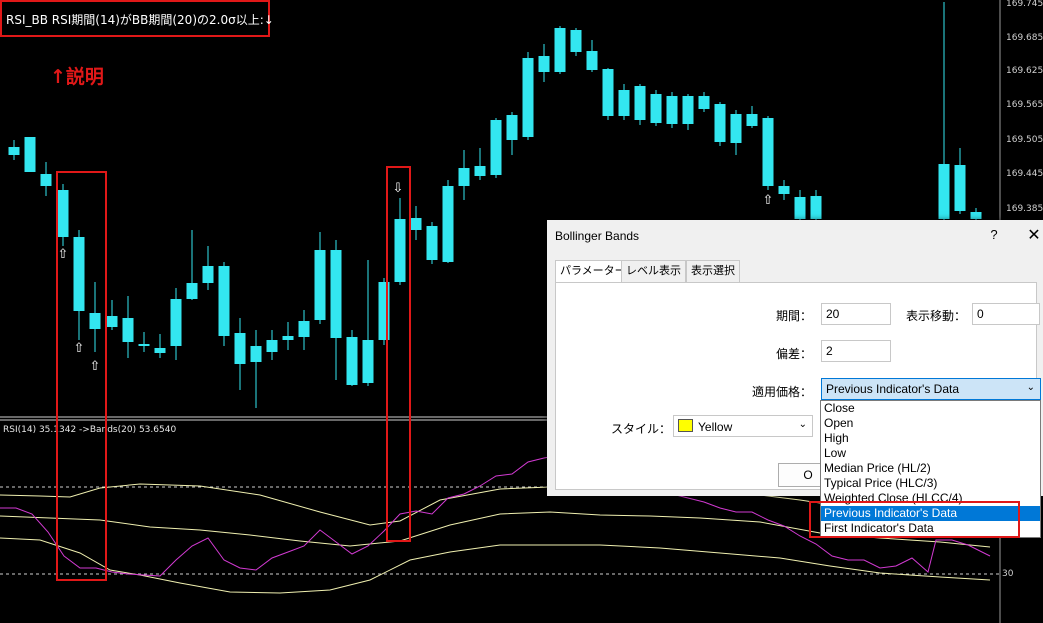 This screenshot has height=623, width=1043. Describe the element at coordinates (653, 271) in the screenshot. I see `tab-levels: レベル表示` at that location.